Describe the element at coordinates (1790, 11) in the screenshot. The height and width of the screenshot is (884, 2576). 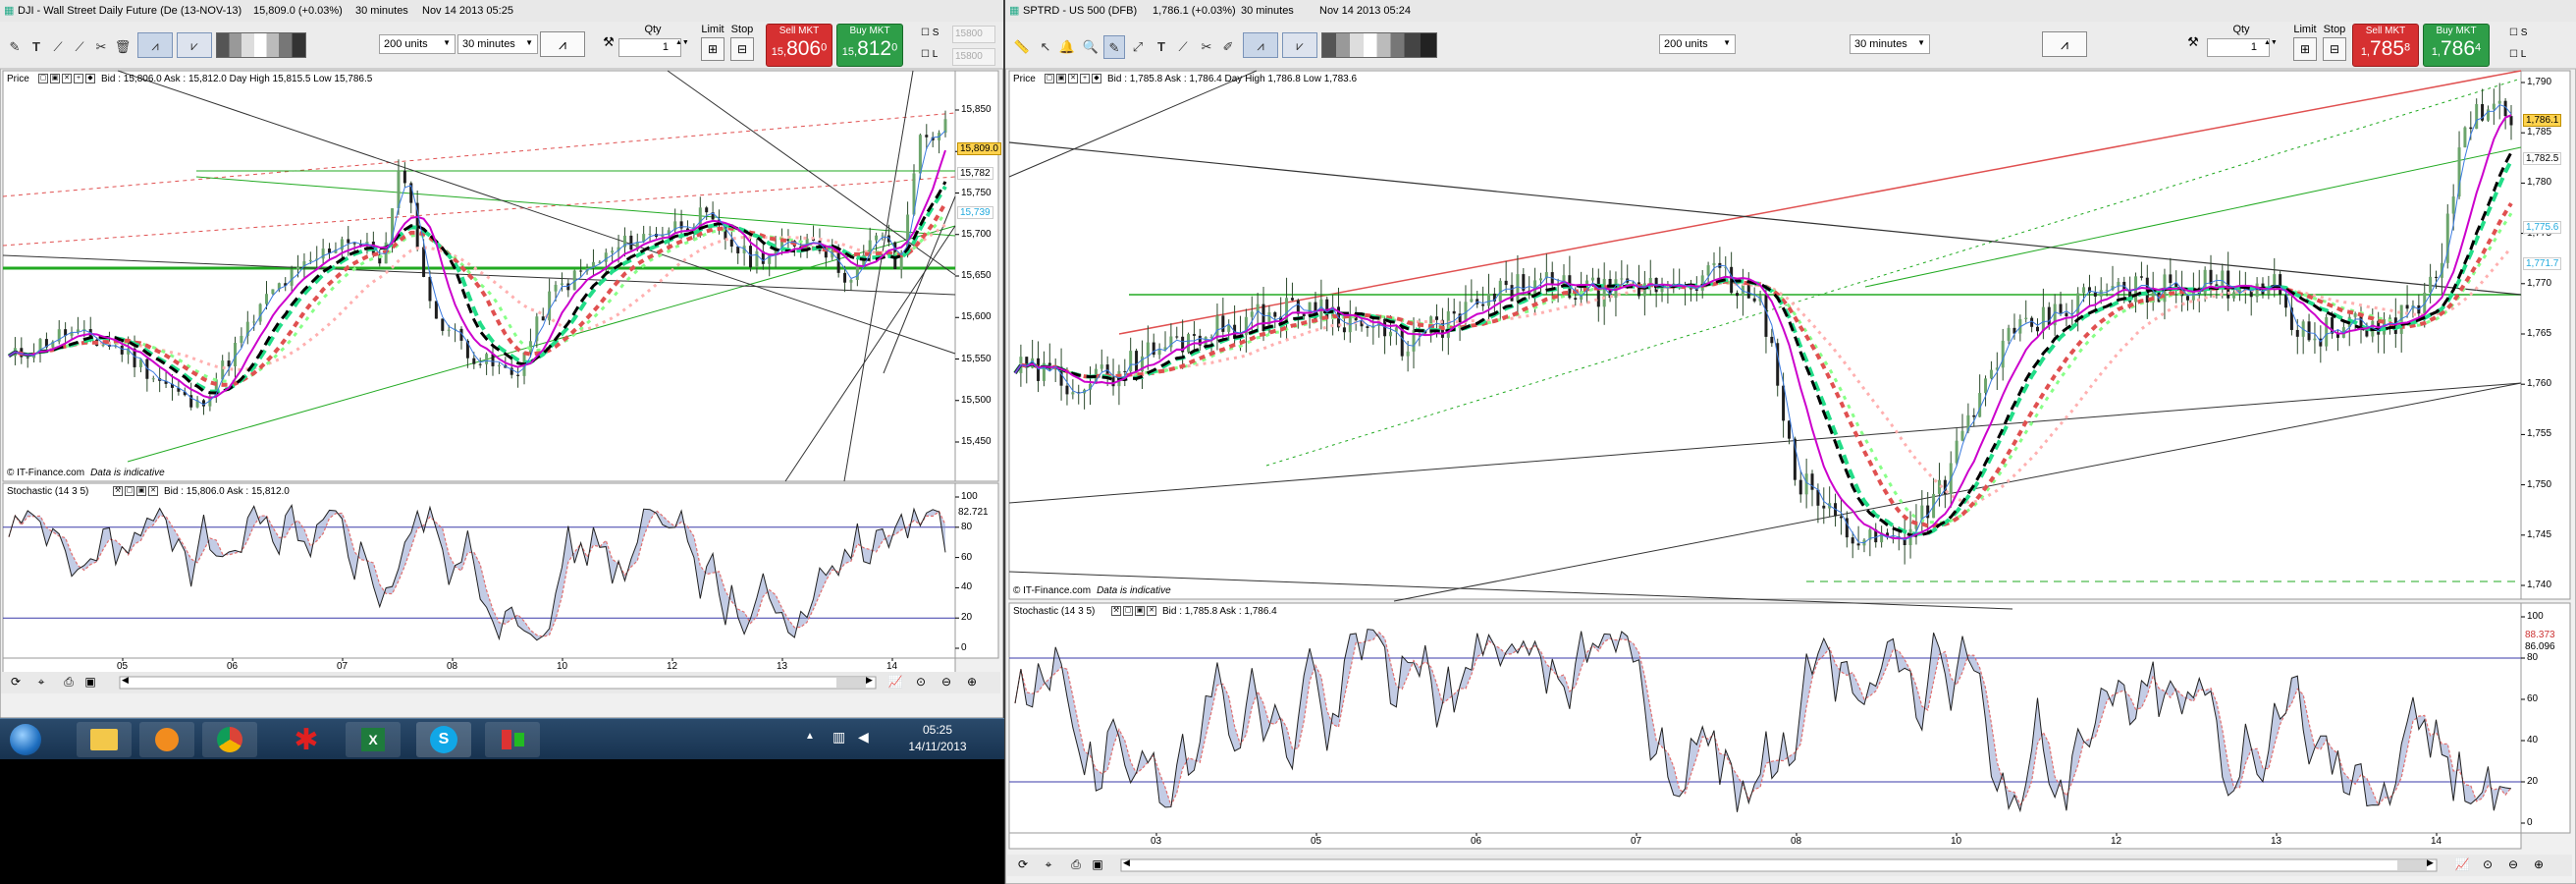
I see `right-titlebar-bg` at that location.